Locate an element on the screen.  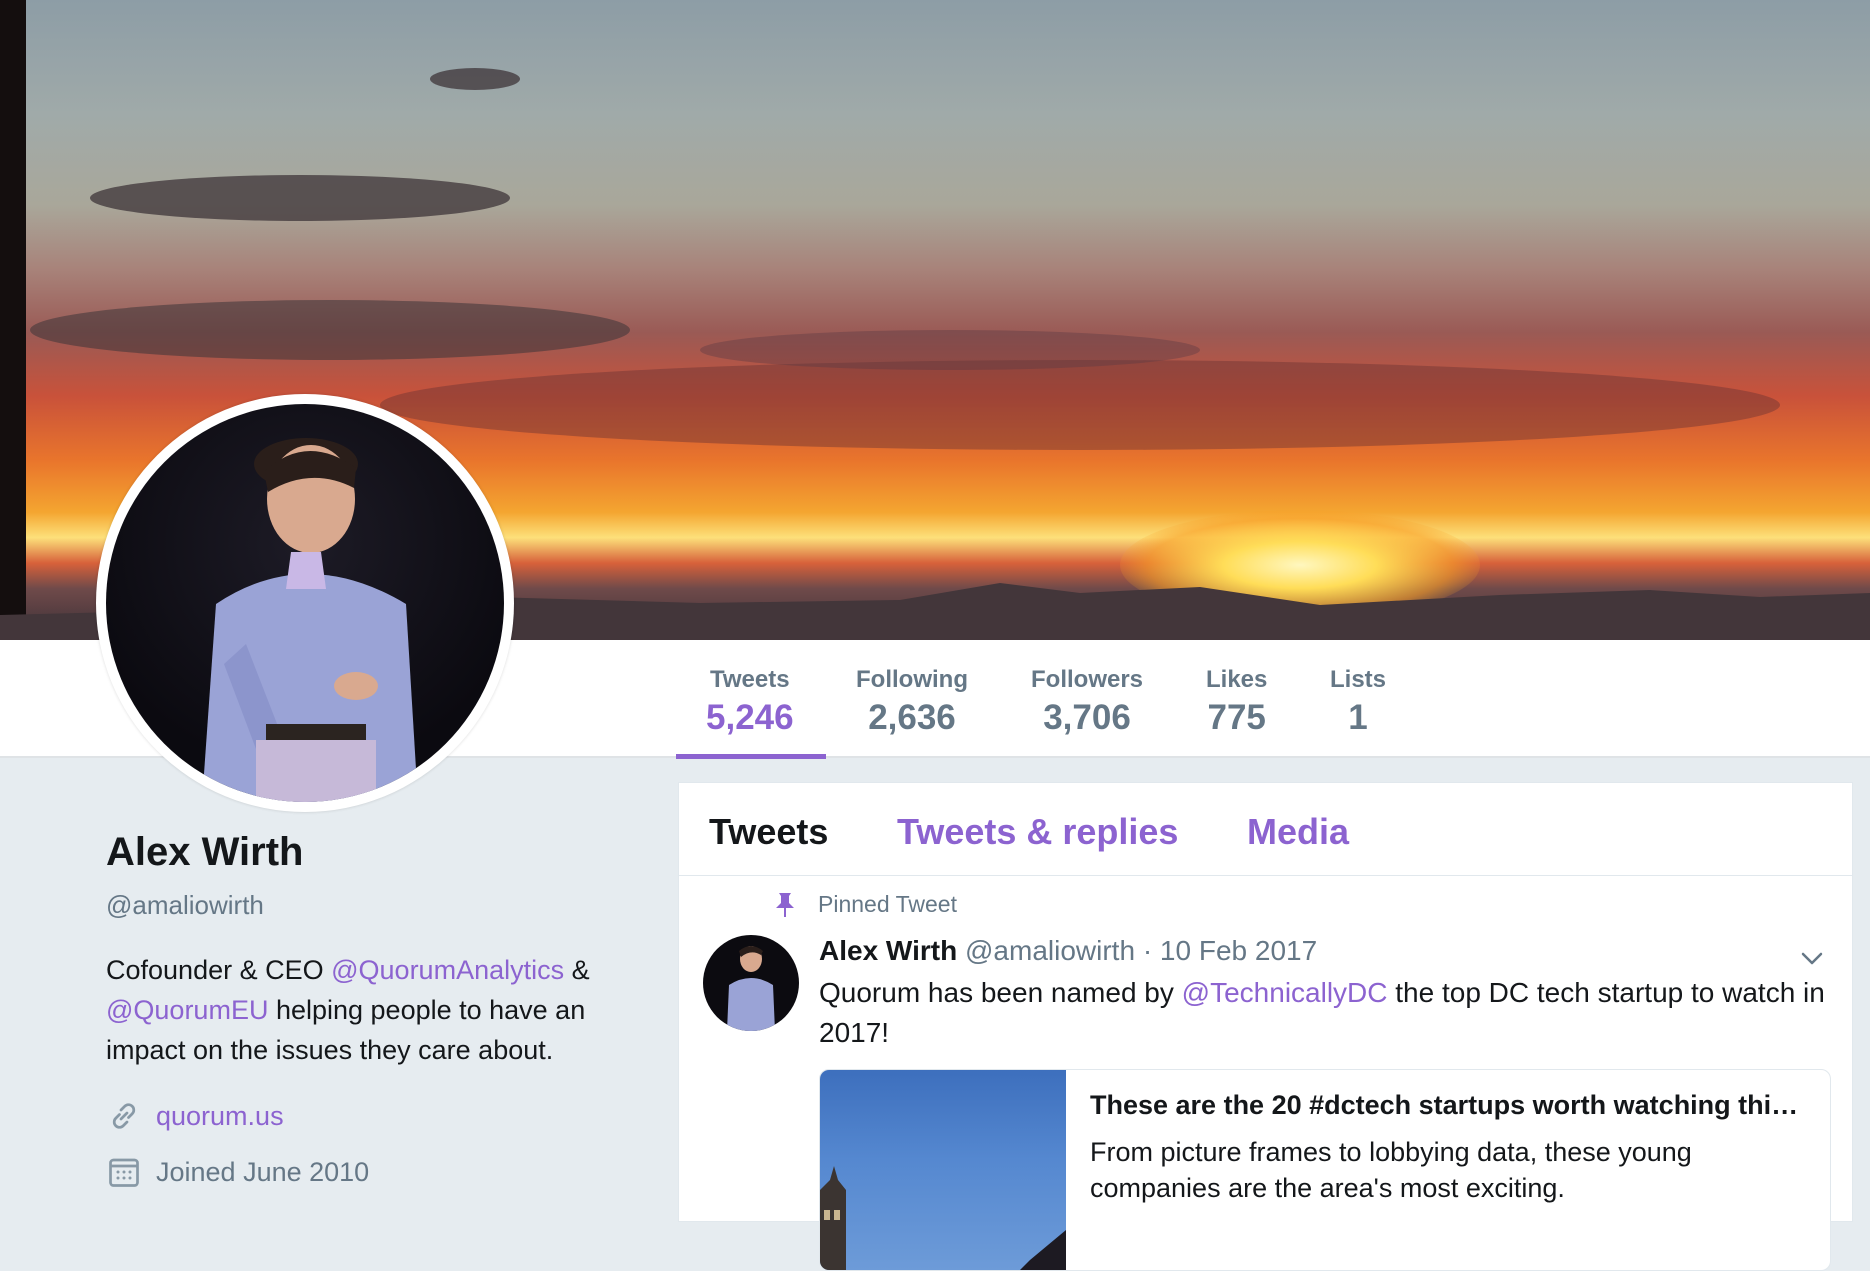
profile-joined-row: Joined June 2010 is located at coordinates (237, 1172).